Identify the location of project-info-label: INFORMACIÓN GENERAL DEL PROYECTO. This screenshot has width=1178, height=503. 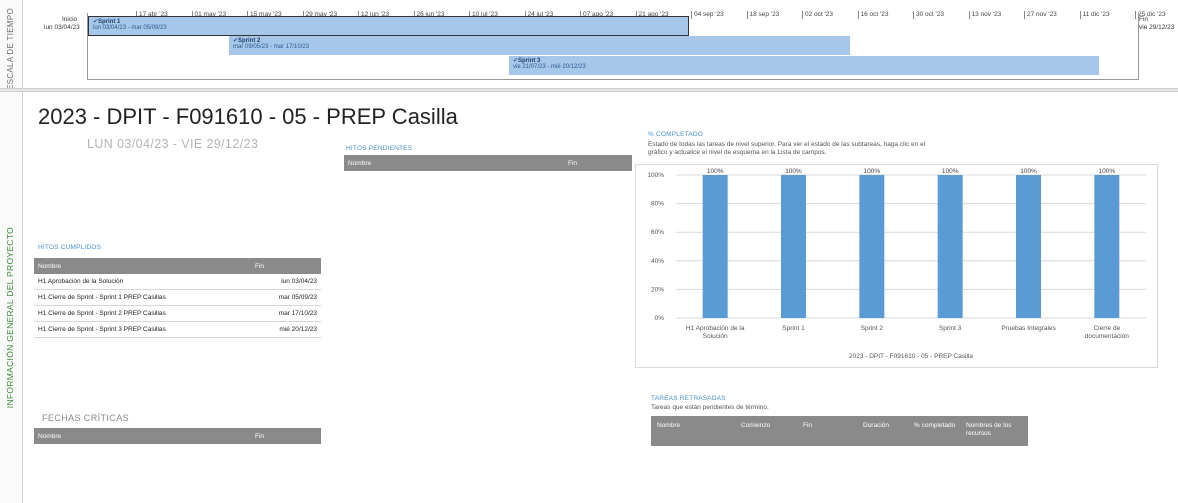
(10, 318).